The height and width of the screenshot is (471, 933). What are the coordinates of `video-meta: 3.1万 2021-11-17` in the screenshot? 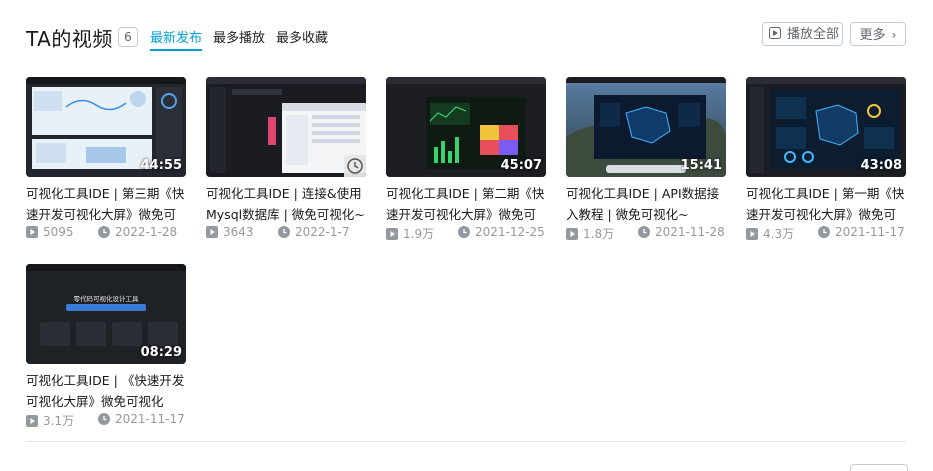 It's located at (106, 422).